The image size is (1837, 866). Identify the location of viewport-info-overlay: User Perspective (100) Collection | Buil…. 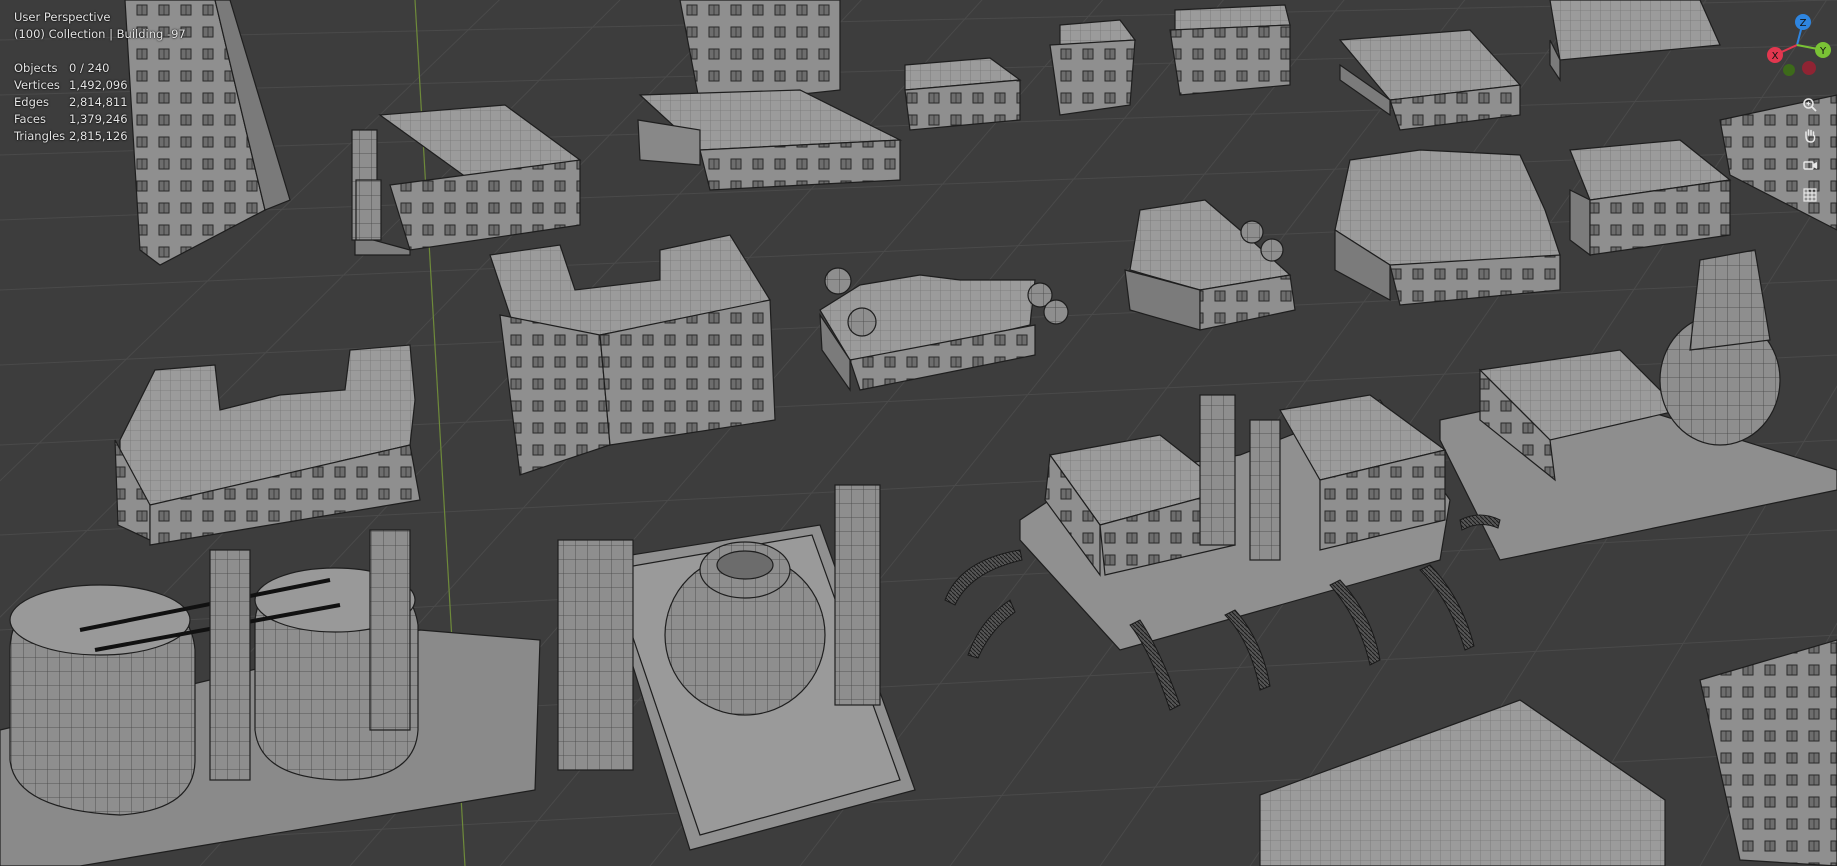
(100, 77).